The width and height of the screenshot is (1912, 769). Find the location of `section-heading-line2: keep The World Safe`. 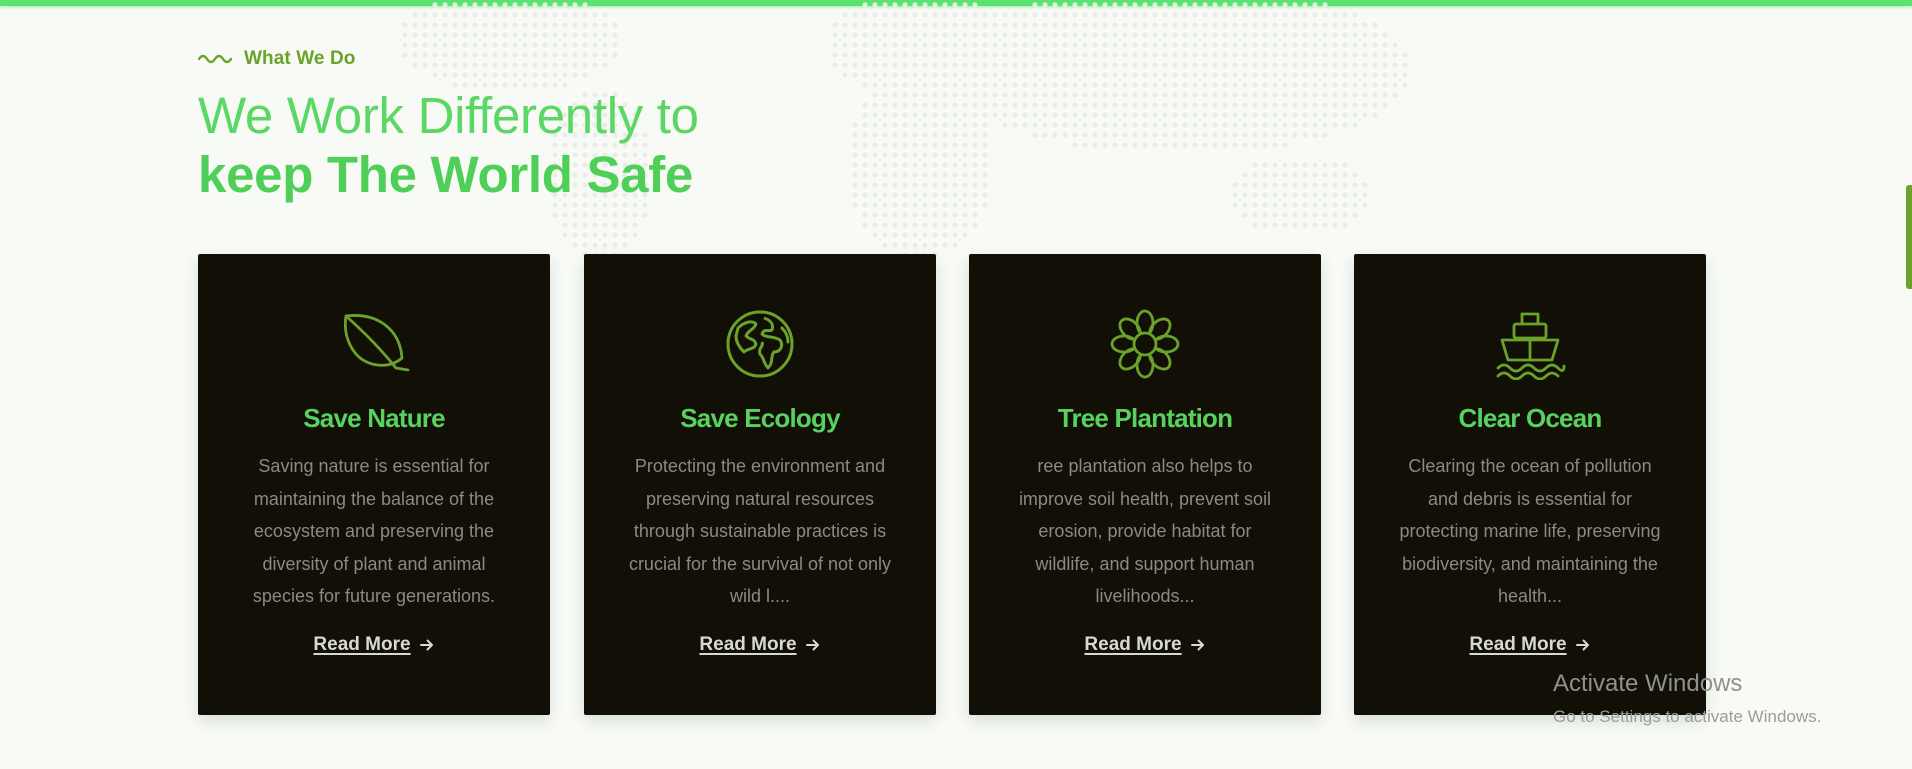

section-heading-line2: keep The World Safe is located at coordinates (445, 174).